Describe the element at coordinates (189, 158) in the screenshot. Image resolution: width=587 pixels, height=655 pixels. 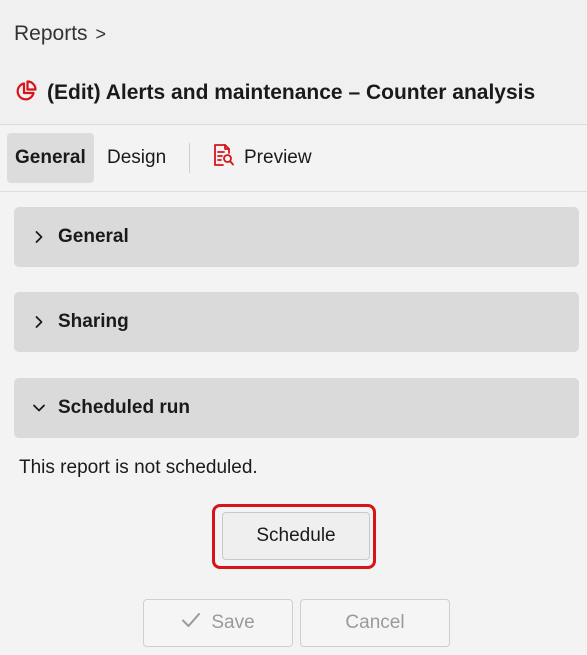
I see `tab-divider` at that location.